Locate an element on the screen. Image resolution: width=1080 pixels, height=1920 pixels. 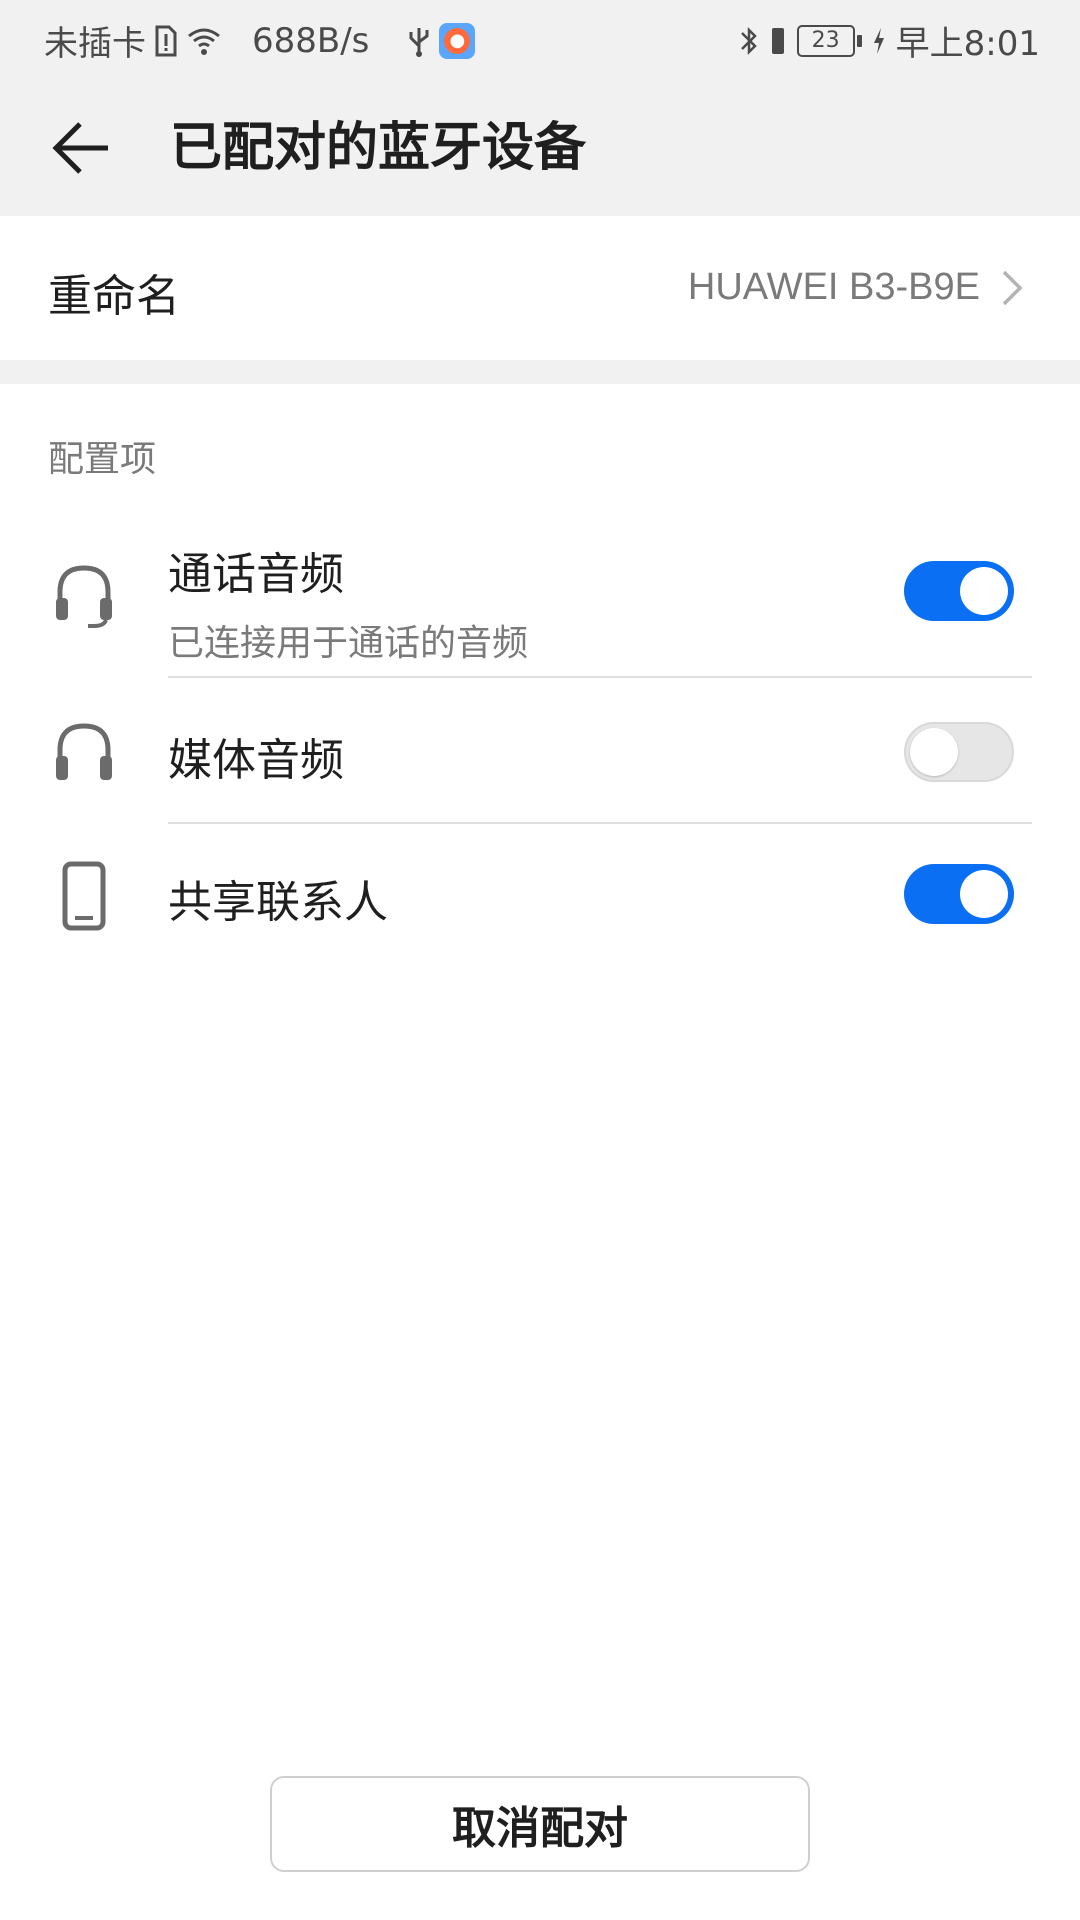
battery-level: 23 is located at coordinates (825, 40).